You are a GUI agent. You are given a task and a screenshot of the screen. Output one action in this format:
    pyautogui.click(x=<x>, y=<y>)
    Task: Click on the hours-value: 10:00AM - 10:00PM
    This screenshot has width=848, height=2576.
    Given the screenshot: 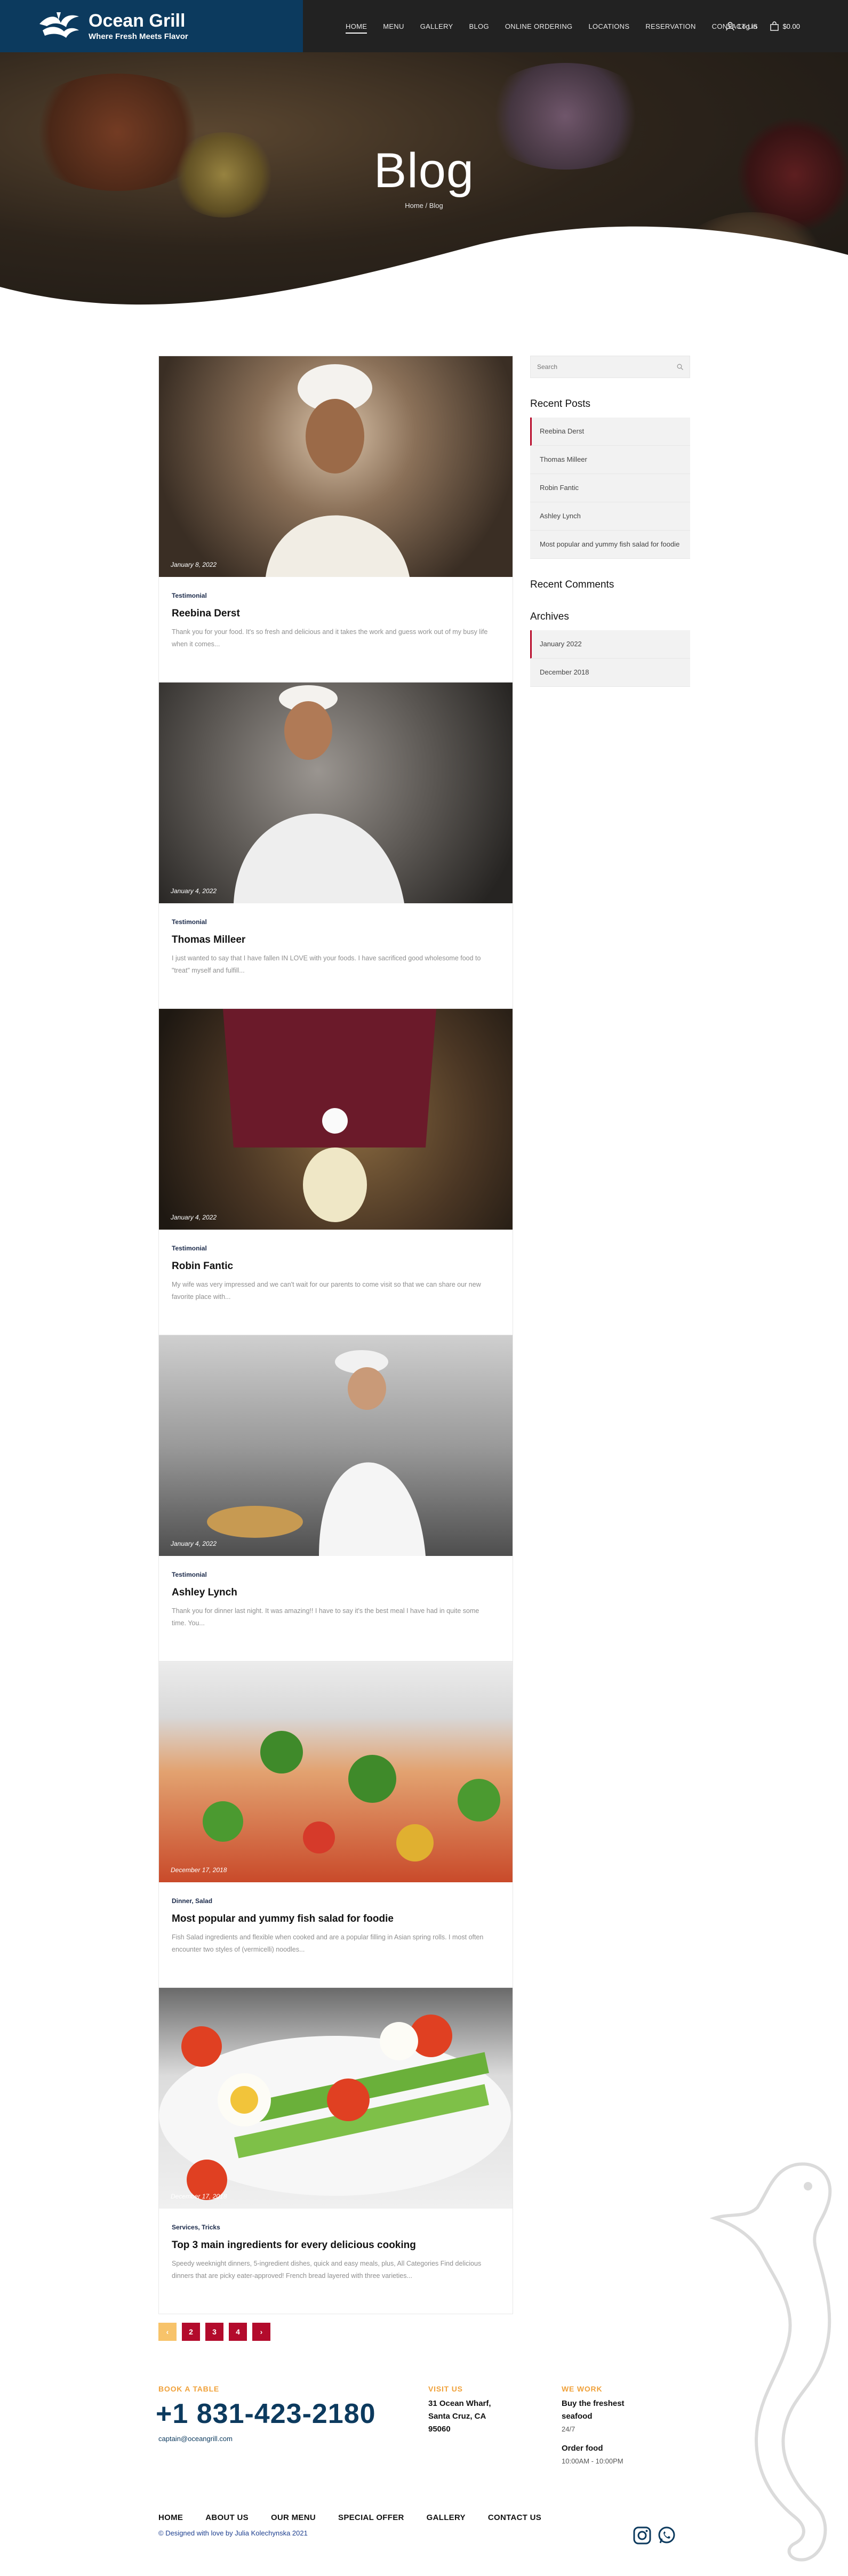 What is the action you would take?
    pyautogui.click(x=592, y=2461)
    